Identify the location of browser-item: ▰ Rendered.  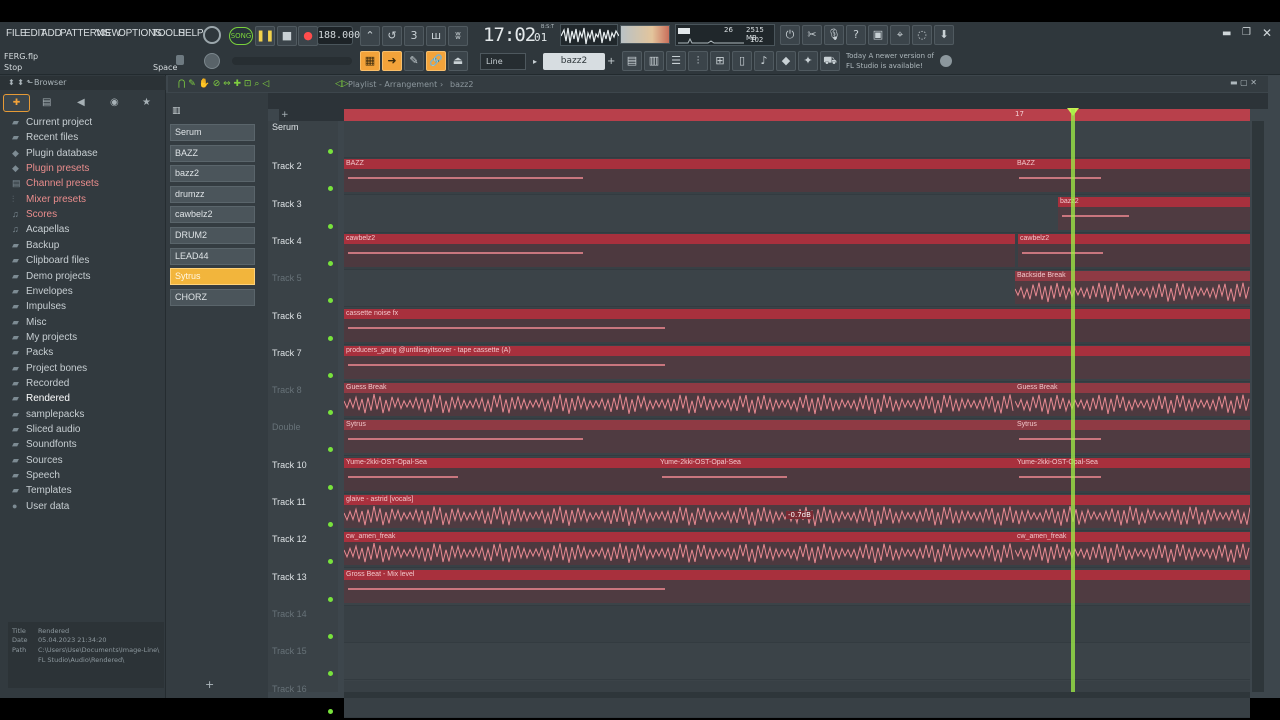
(41, 398).